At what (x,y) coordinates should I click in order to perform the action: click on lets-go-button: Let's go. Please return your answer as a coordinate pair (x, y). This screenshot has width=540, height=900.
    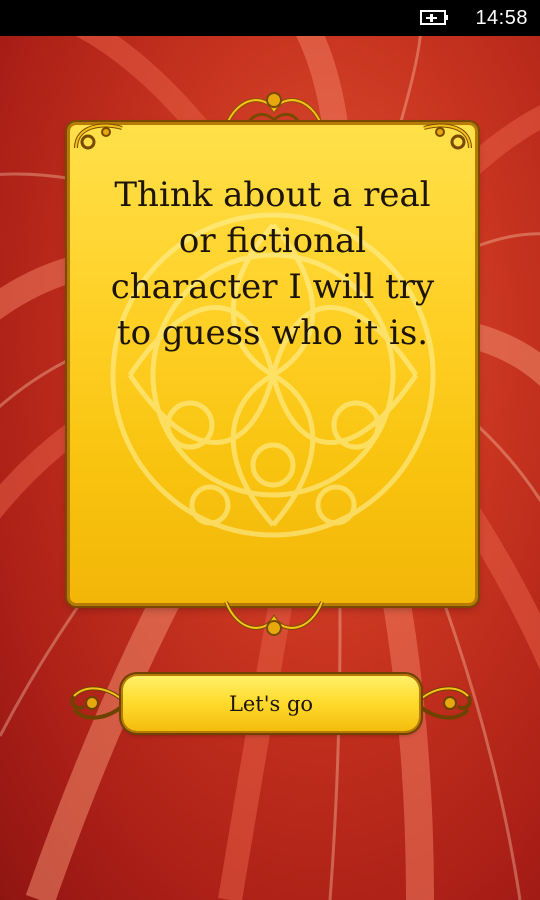
    Looking at the image, I should click on (271, 703).